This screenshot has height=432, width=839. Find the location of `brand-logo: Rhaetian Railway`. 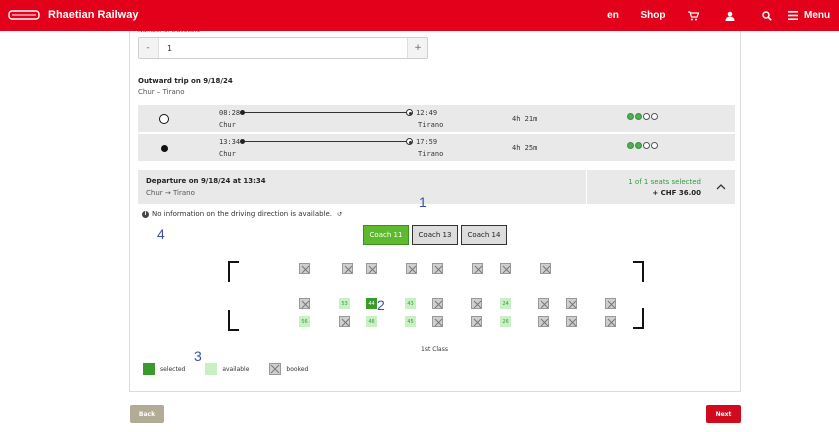

brand-logo: Rhaetian Railway is located at coordinates (73, 15).